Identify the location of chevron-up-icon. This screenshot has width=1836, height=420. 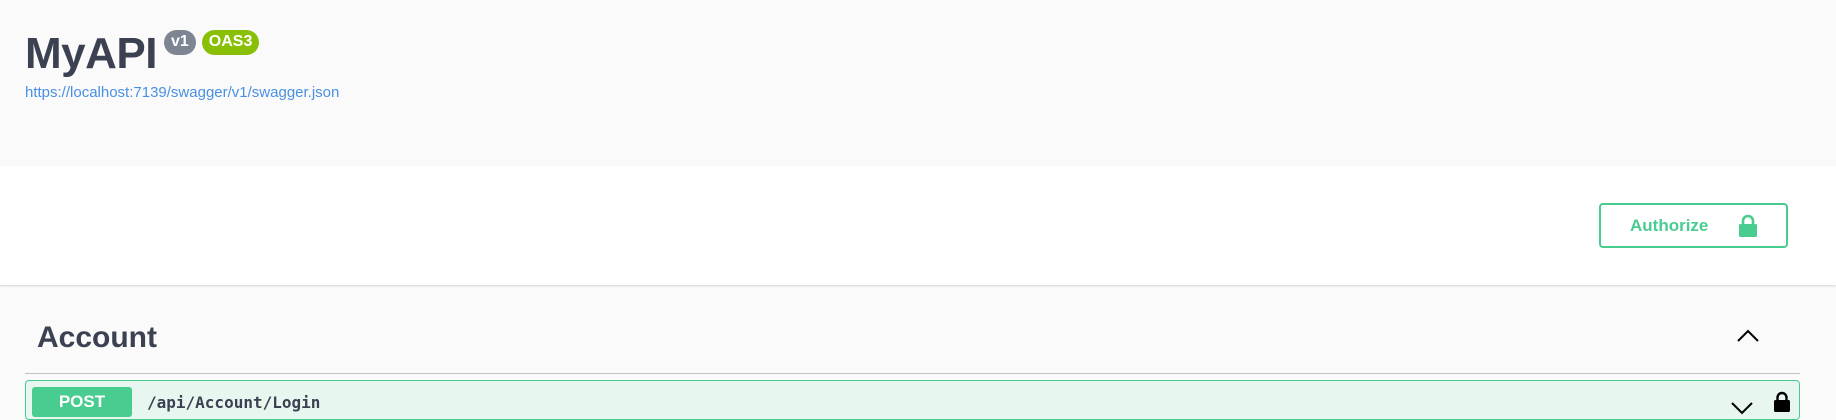
(1748, 338).